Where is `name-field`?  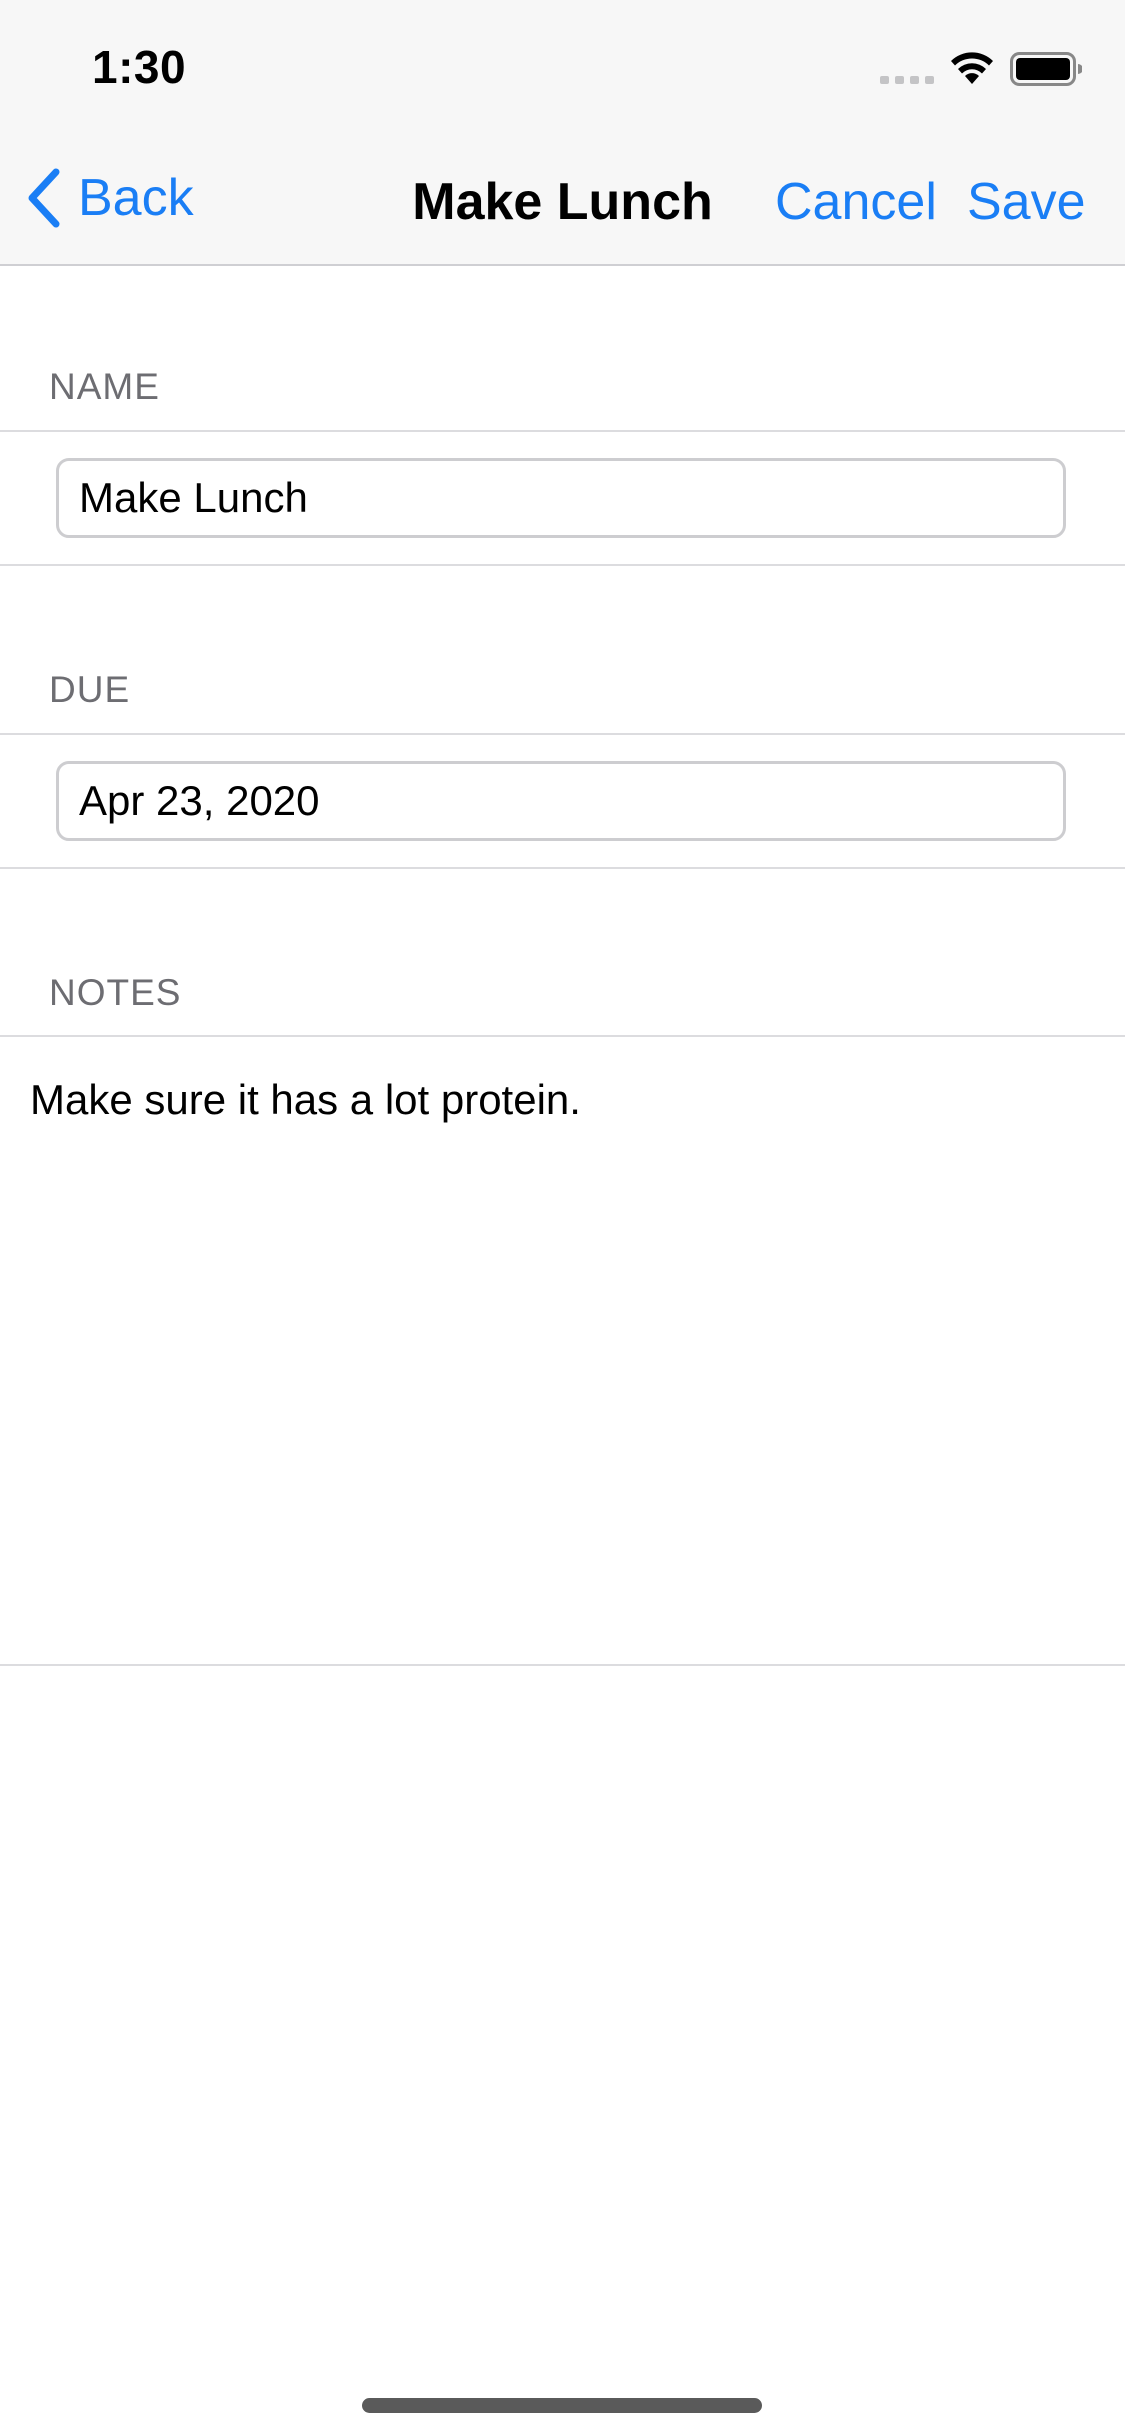 name-field is located at coordinates (561, 498).